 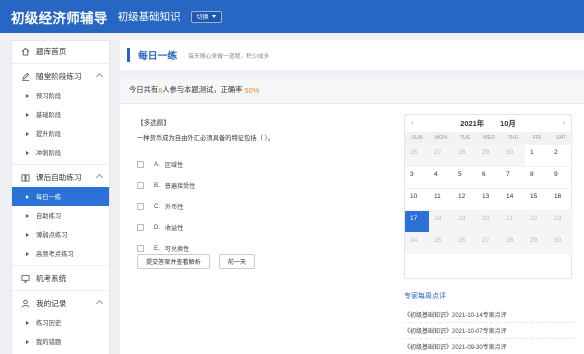 What do you see at coordinates (252, 90) in the screenshot?
I see `accuracy-rate: 50%` at bounding box center [252, 90].